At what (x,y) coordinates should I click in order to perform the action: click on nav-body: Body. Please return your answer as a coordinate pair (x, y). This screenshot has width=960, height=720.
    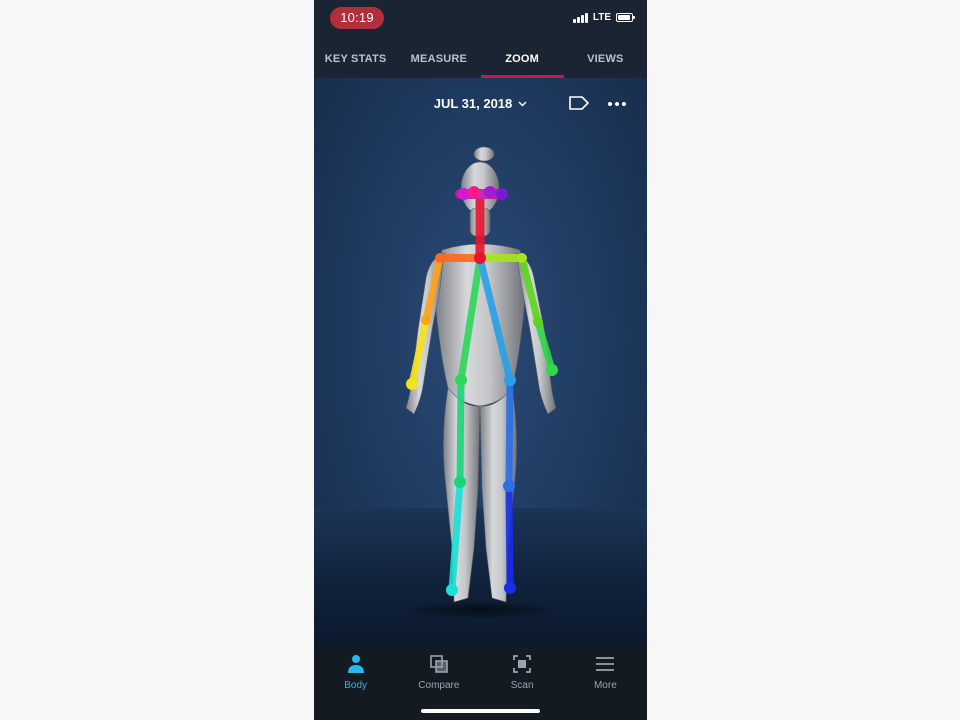
    Looking at the image, I should click on (355, 683).